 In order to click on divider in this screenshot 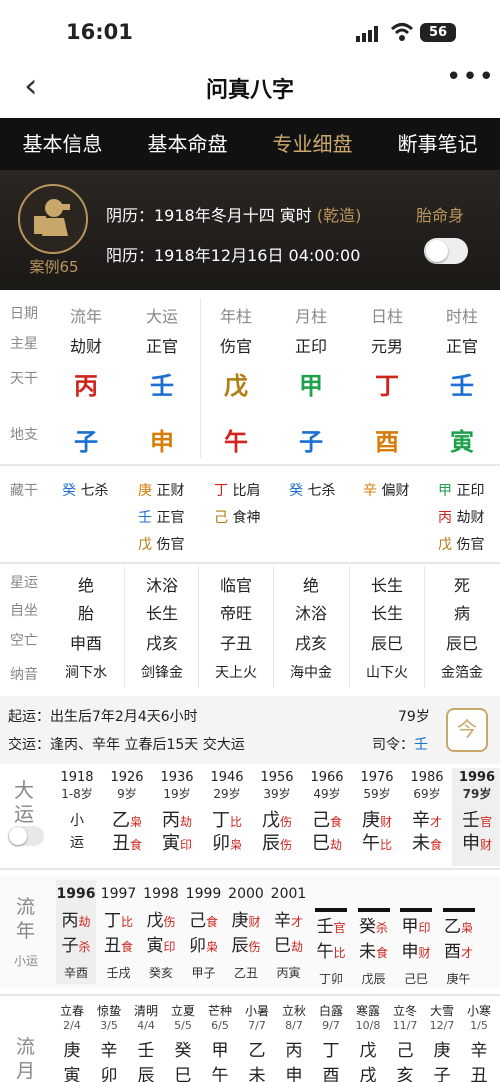, I will do `click(124, 627)`.